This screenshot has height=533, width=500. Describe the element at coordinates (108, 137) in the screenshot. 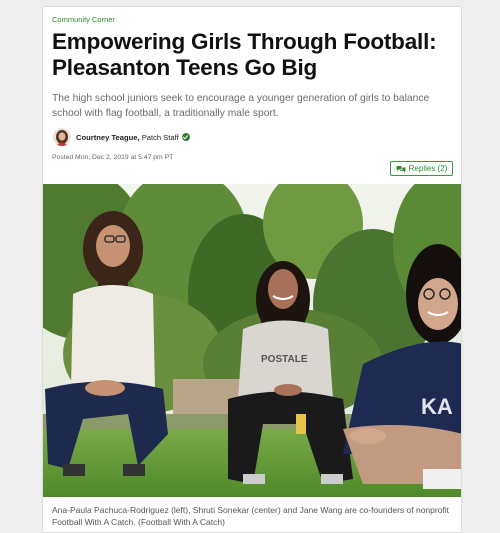

I see `author-name: Courtney Teague,` at that location.